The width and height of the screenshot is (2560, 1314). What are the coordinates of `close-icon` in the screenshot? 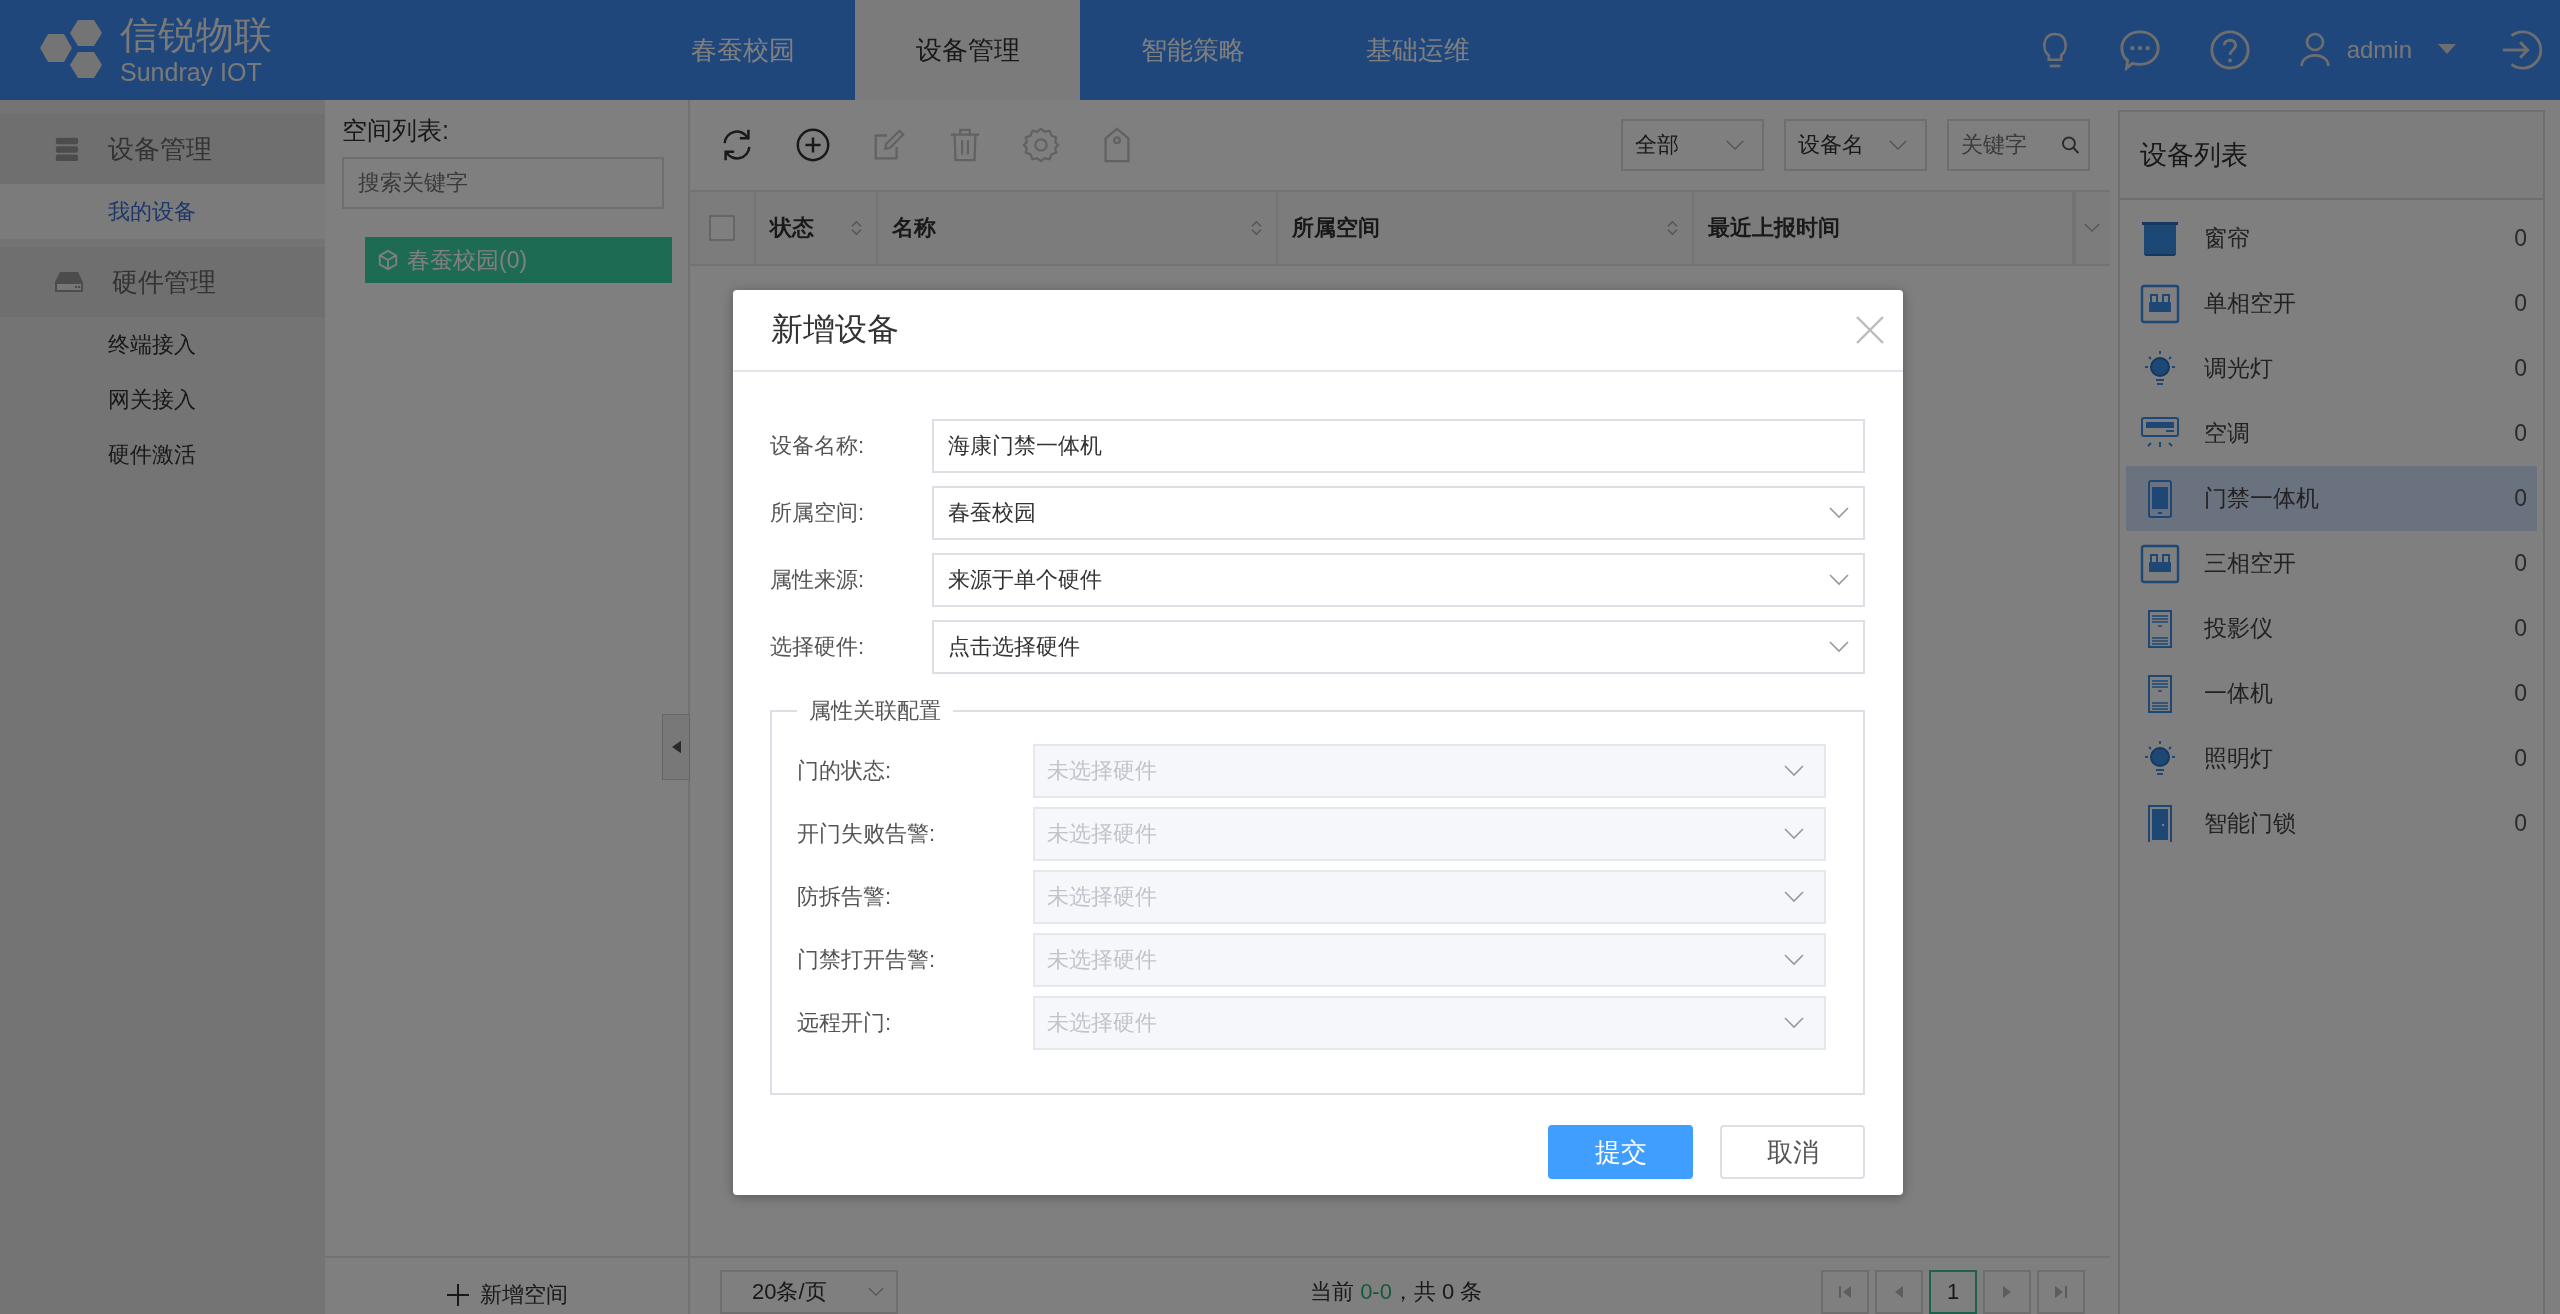 It's located at (1870, 330).